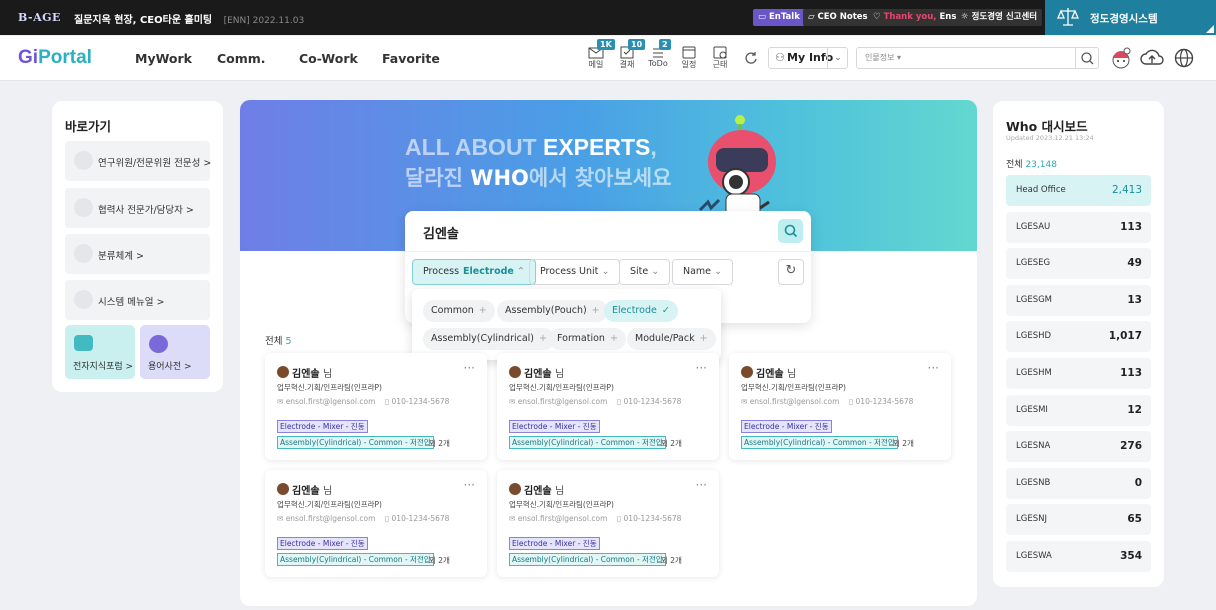  Describe the element at coordinates (489, 339) in the screenshot. I see `option-assembly-cylindrical: Assembly(Cylindrical) +` at that location.